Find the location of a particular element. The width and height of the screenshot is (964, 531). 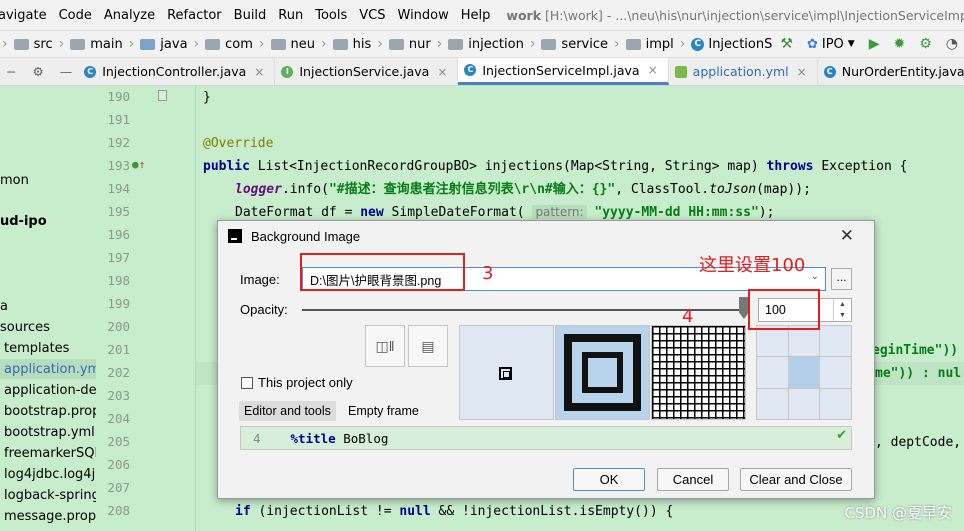

preview-editor: 4 %title BoBlog ✔ is located at coordinates (546, 438).